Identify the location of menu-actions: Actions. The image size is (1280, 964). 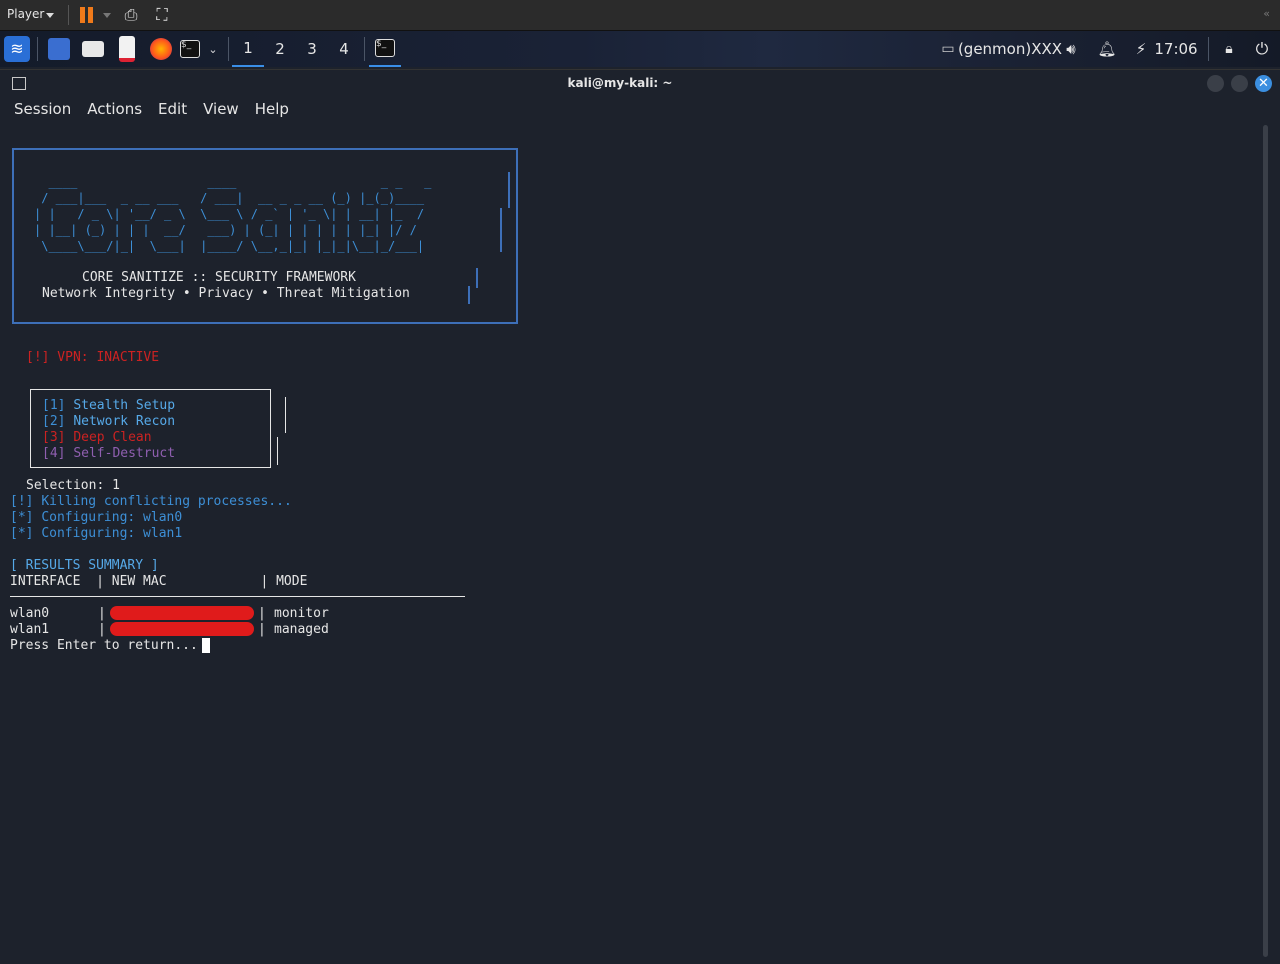
(114, 110).